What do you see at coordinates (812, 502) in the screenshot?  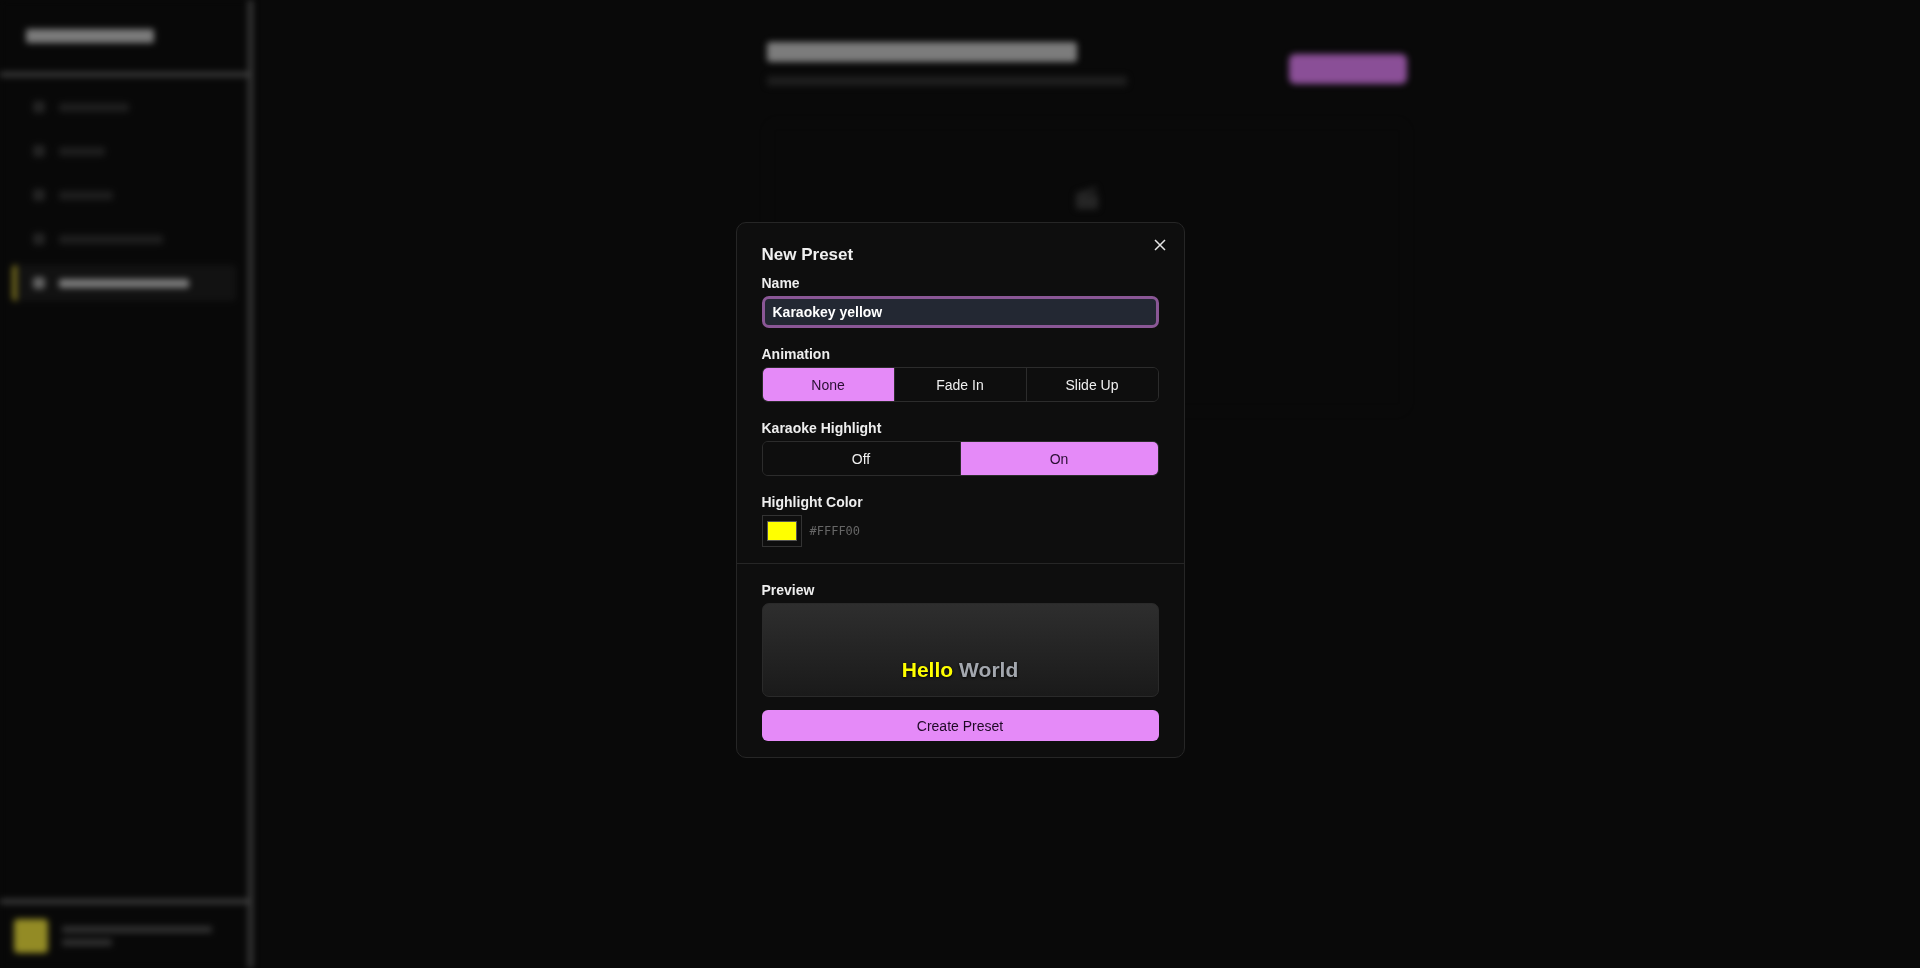 I see `field-label: Highlight Color` at bounding box center [812, 502].